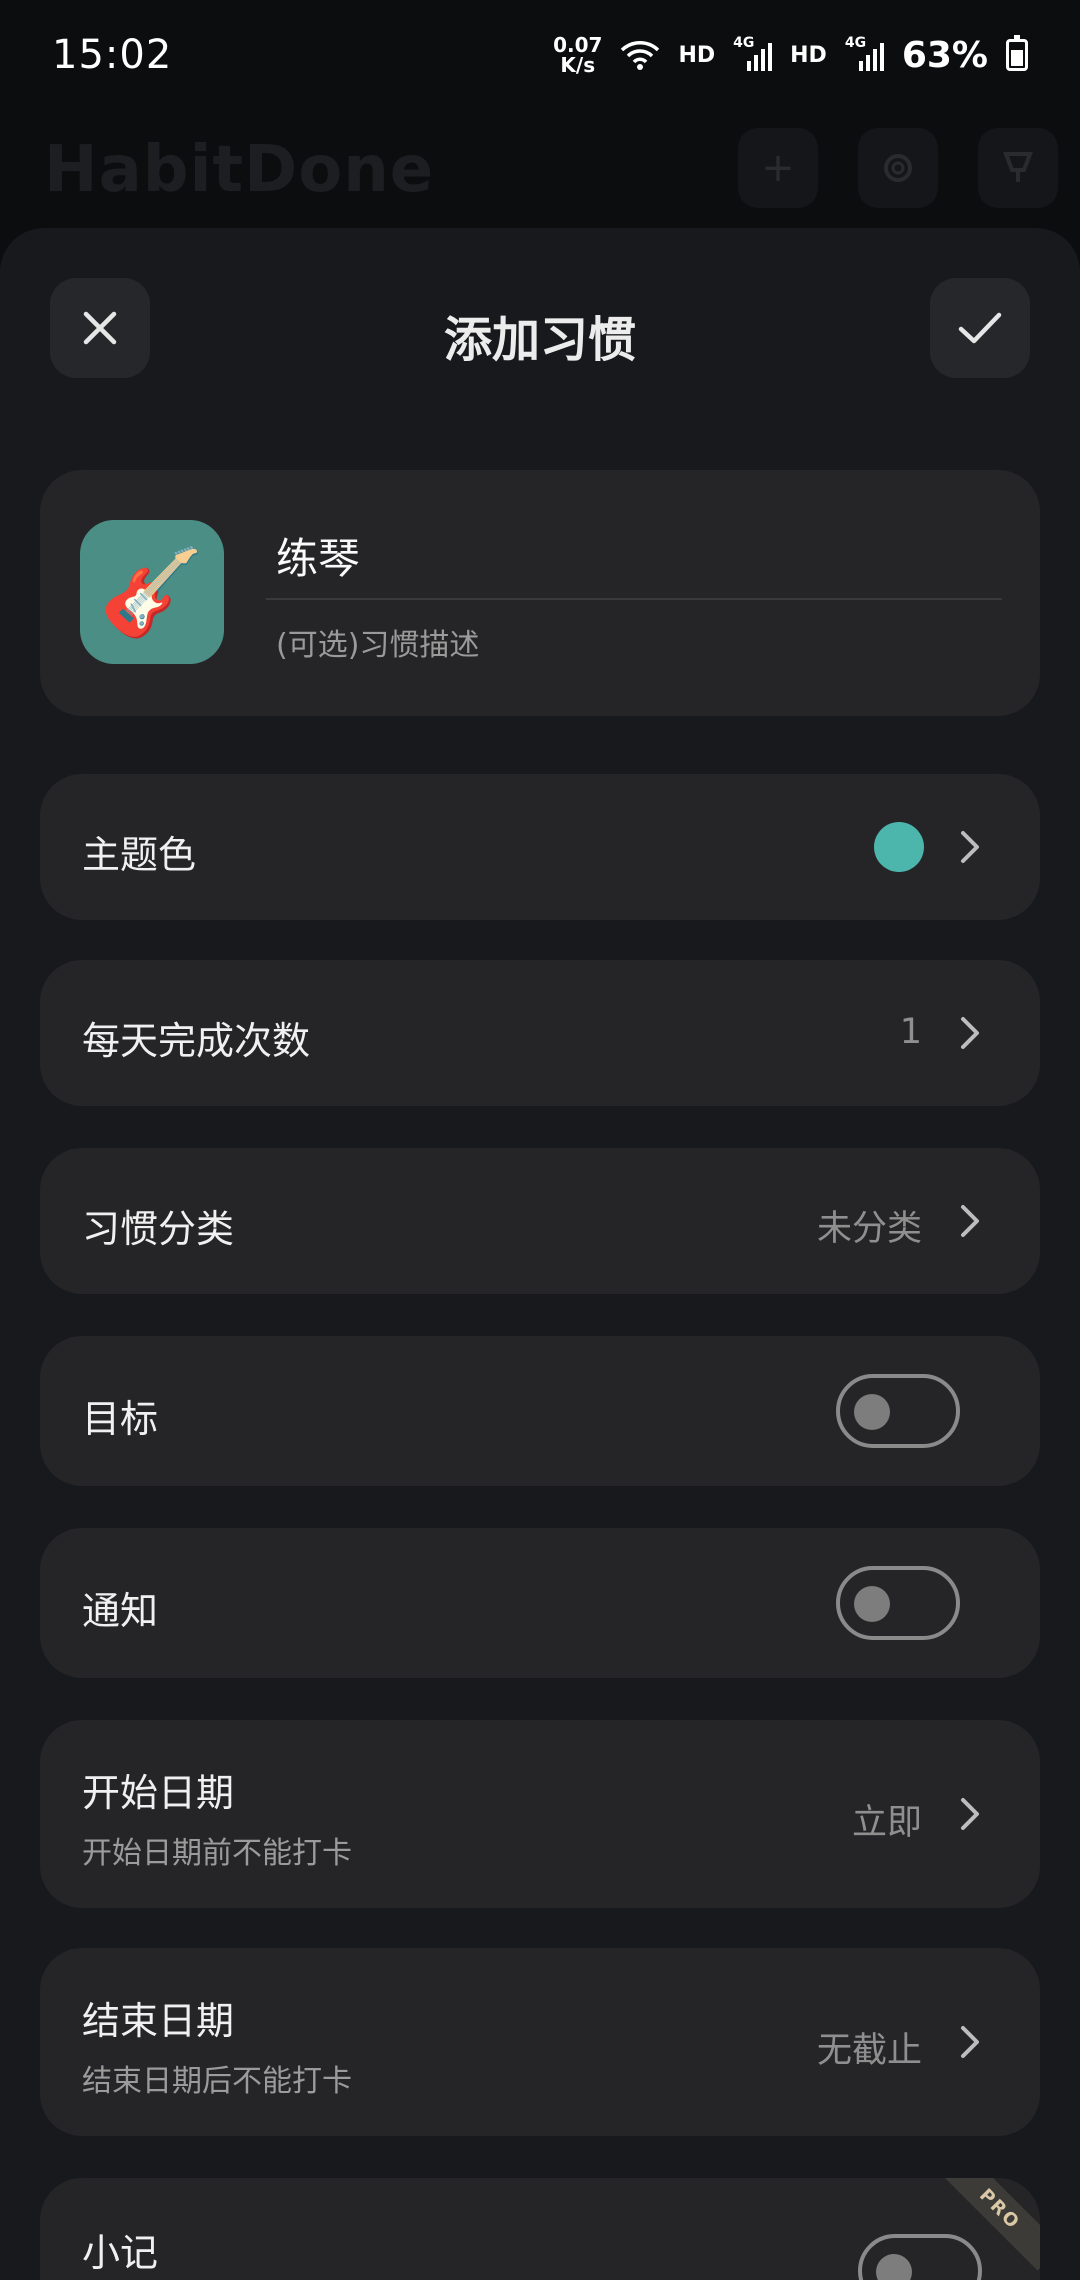 Image resolution: width=1080 pixels, height=2280 pixels. What do you see at coordinates (1017, 53) in the screenshot?
I see `battery-icon` at bounding box center [1017, 53].